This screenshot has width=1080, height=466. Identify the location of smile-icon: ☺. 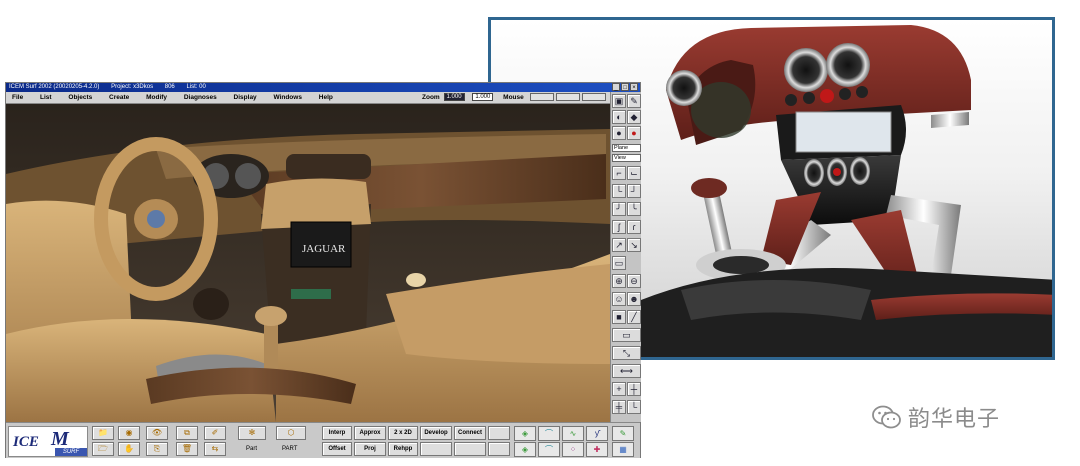
(619, 299).